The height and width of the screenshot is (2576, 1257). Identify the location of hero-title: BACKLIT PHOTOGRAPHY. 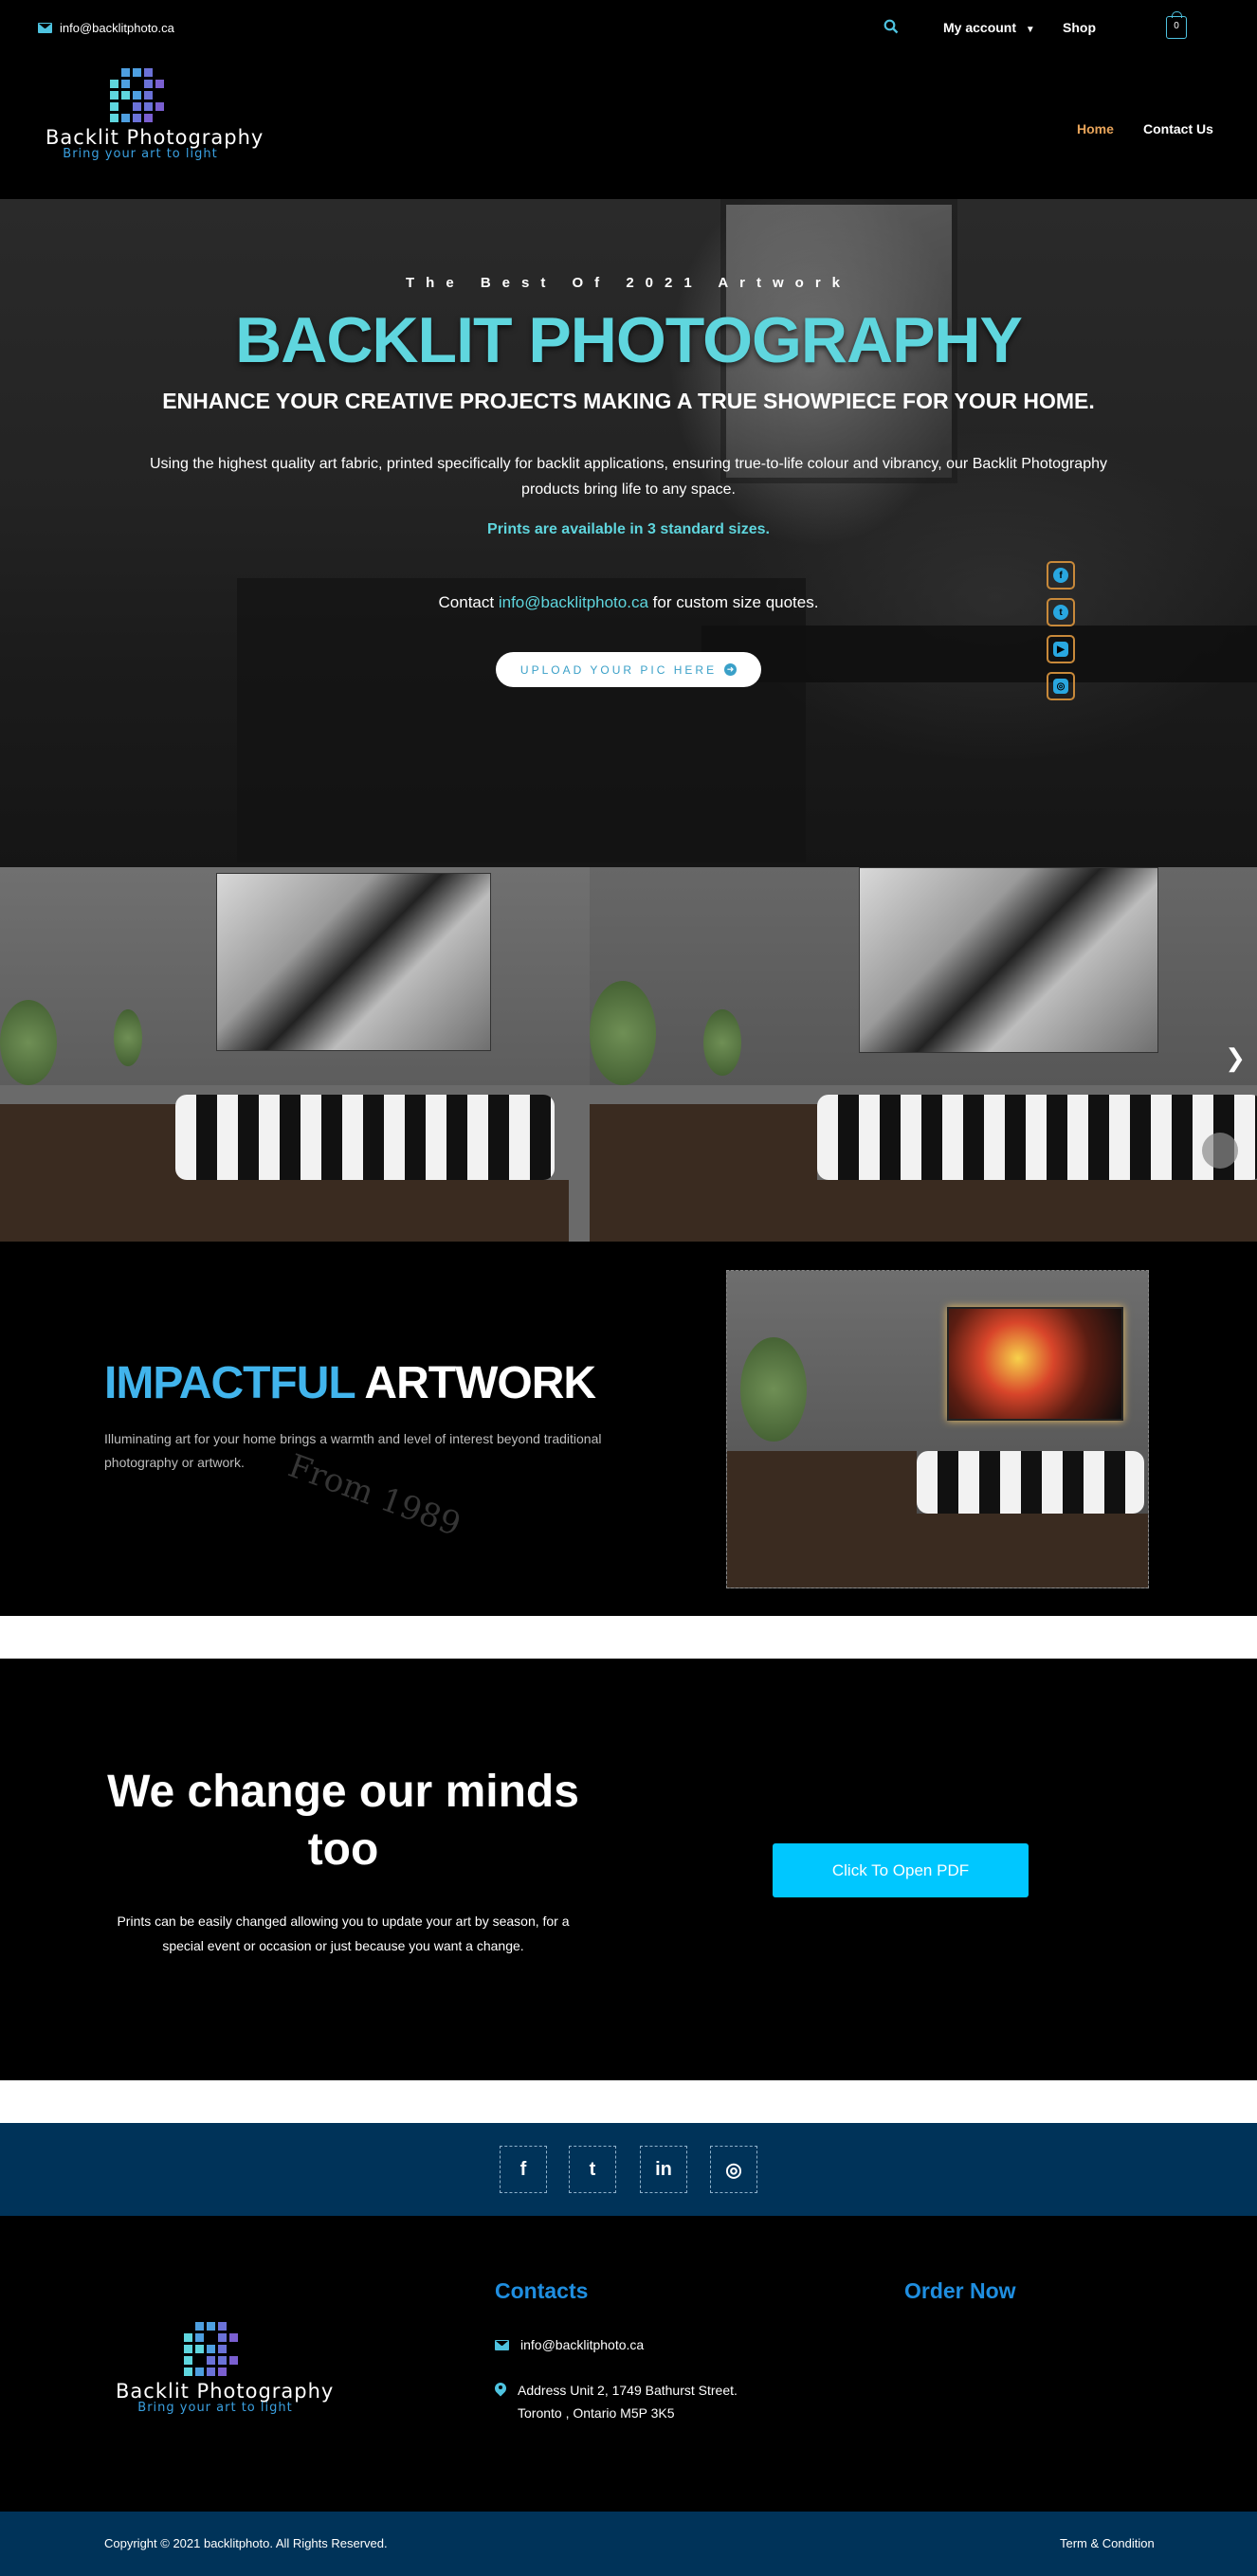
(629, 340).